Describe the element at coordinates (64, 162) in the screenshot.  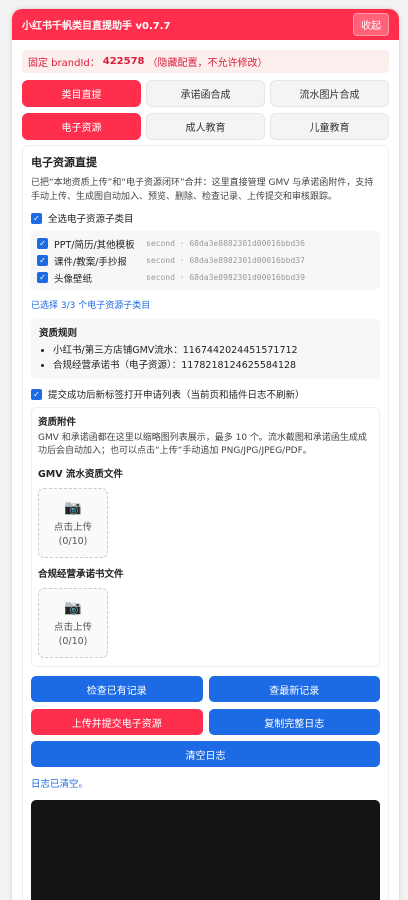
I see `section-title: 电子资源直提` at that location.